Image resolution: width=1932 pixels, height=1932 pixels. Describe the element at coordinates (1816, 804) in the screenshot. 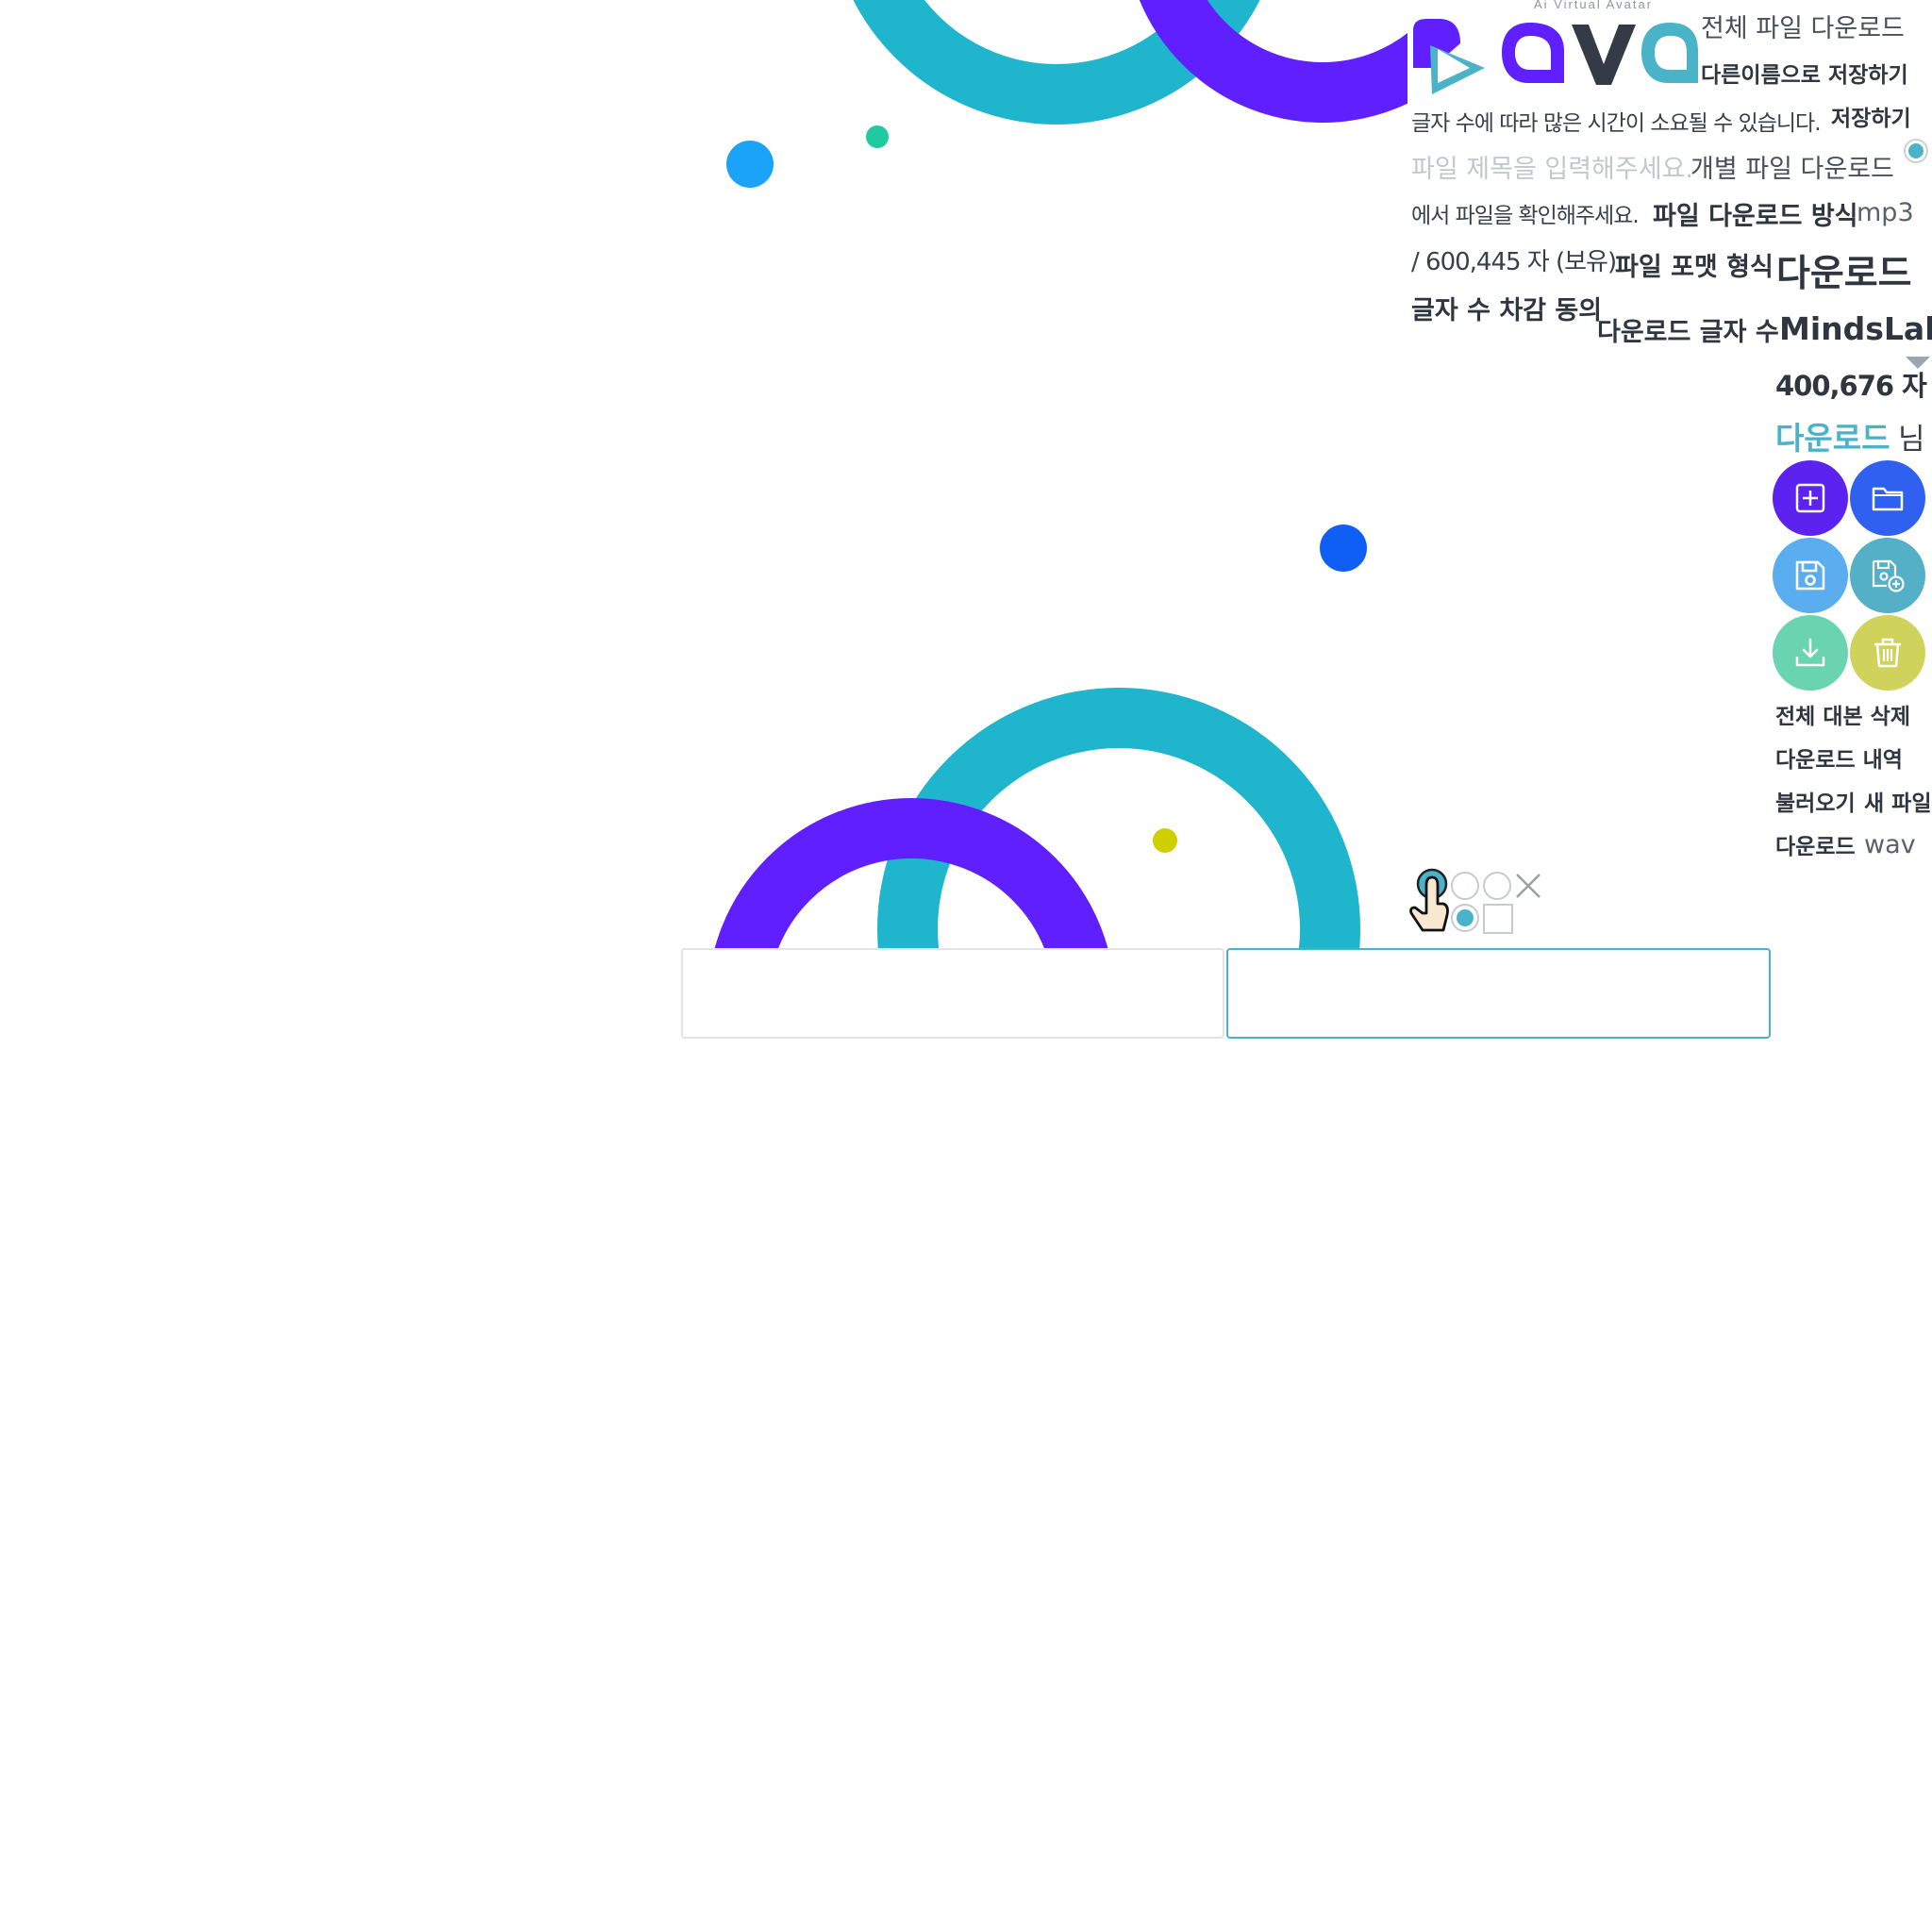

I see `load-label: 불러오기` at that location.